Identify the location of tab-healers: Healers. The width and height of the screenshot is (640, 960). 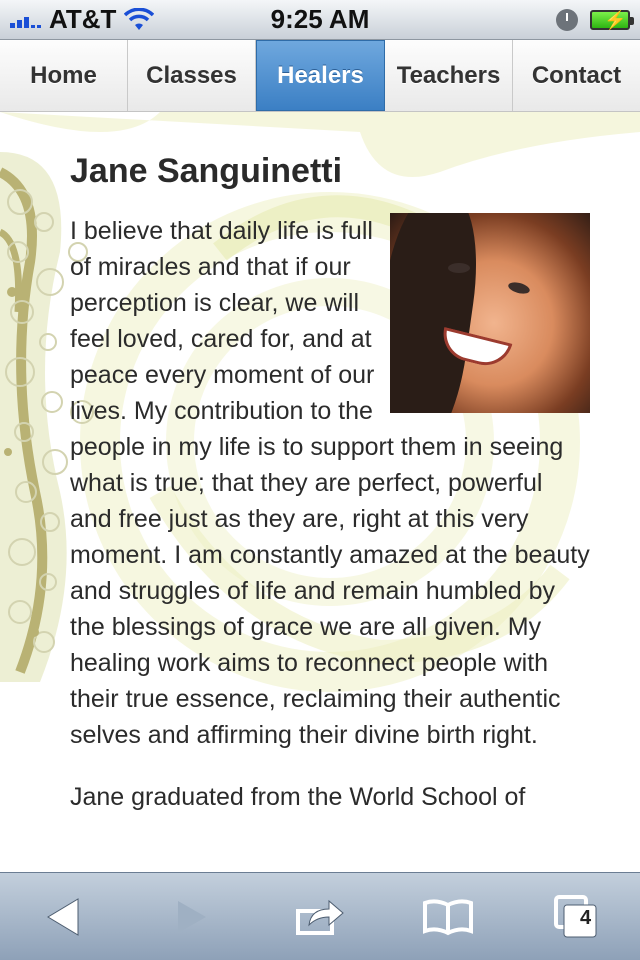
(320, 75).